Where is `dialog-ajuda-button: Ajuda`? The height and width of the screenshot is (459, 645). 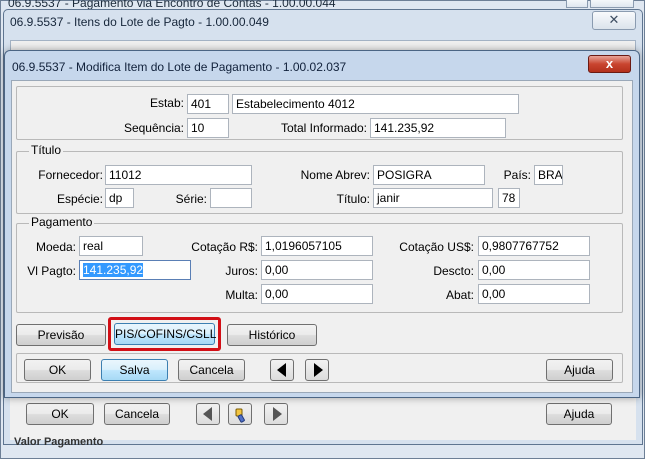 dialog-ajuda-button: Ajuda is located at coordinates (579, 370).